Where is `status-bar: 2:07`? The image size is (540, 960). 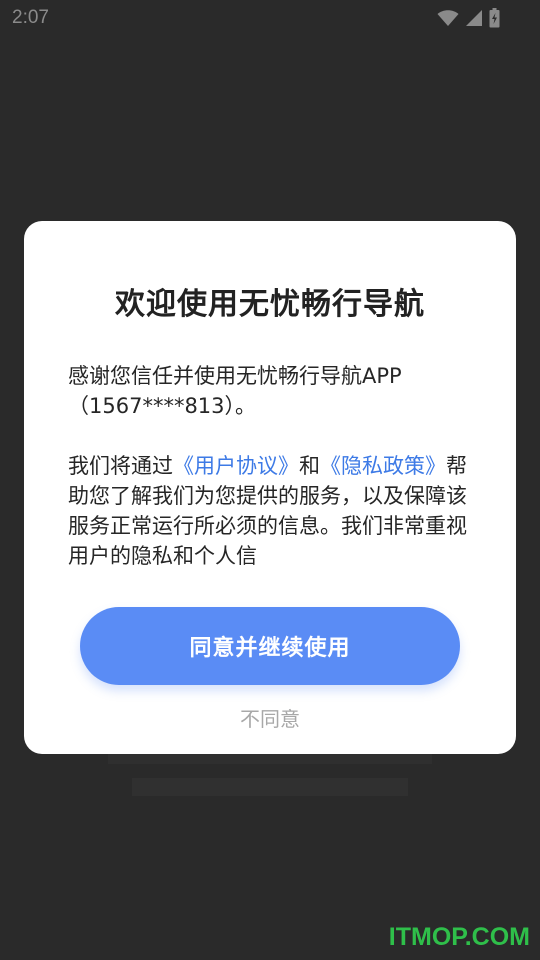
status-bar: 2:07 is located at coordinates (270, 18).